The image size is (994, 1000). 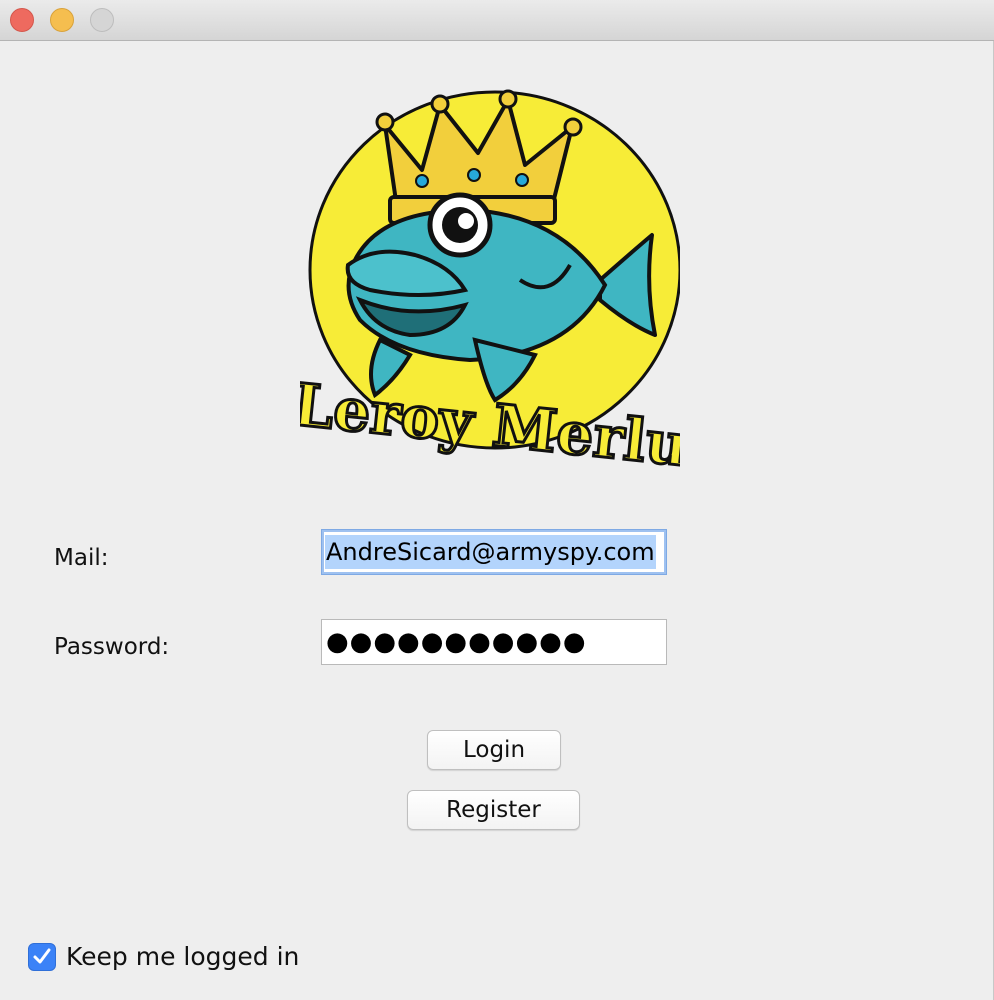 What do you see at coordinates (494, 750) in the screenshot?
I see `login-button: Login` at bounding box center [494, 750].